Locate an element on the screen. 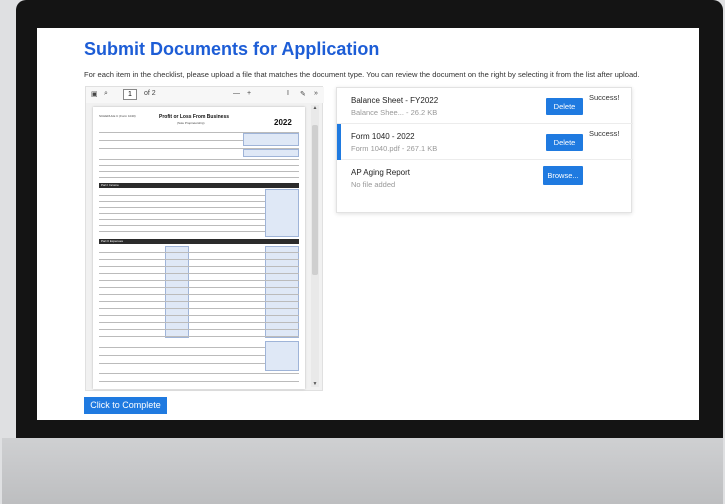 The width and height of the screenshot is (725, 504). part1-header: Part I Income is located at coordinates (110, 185).